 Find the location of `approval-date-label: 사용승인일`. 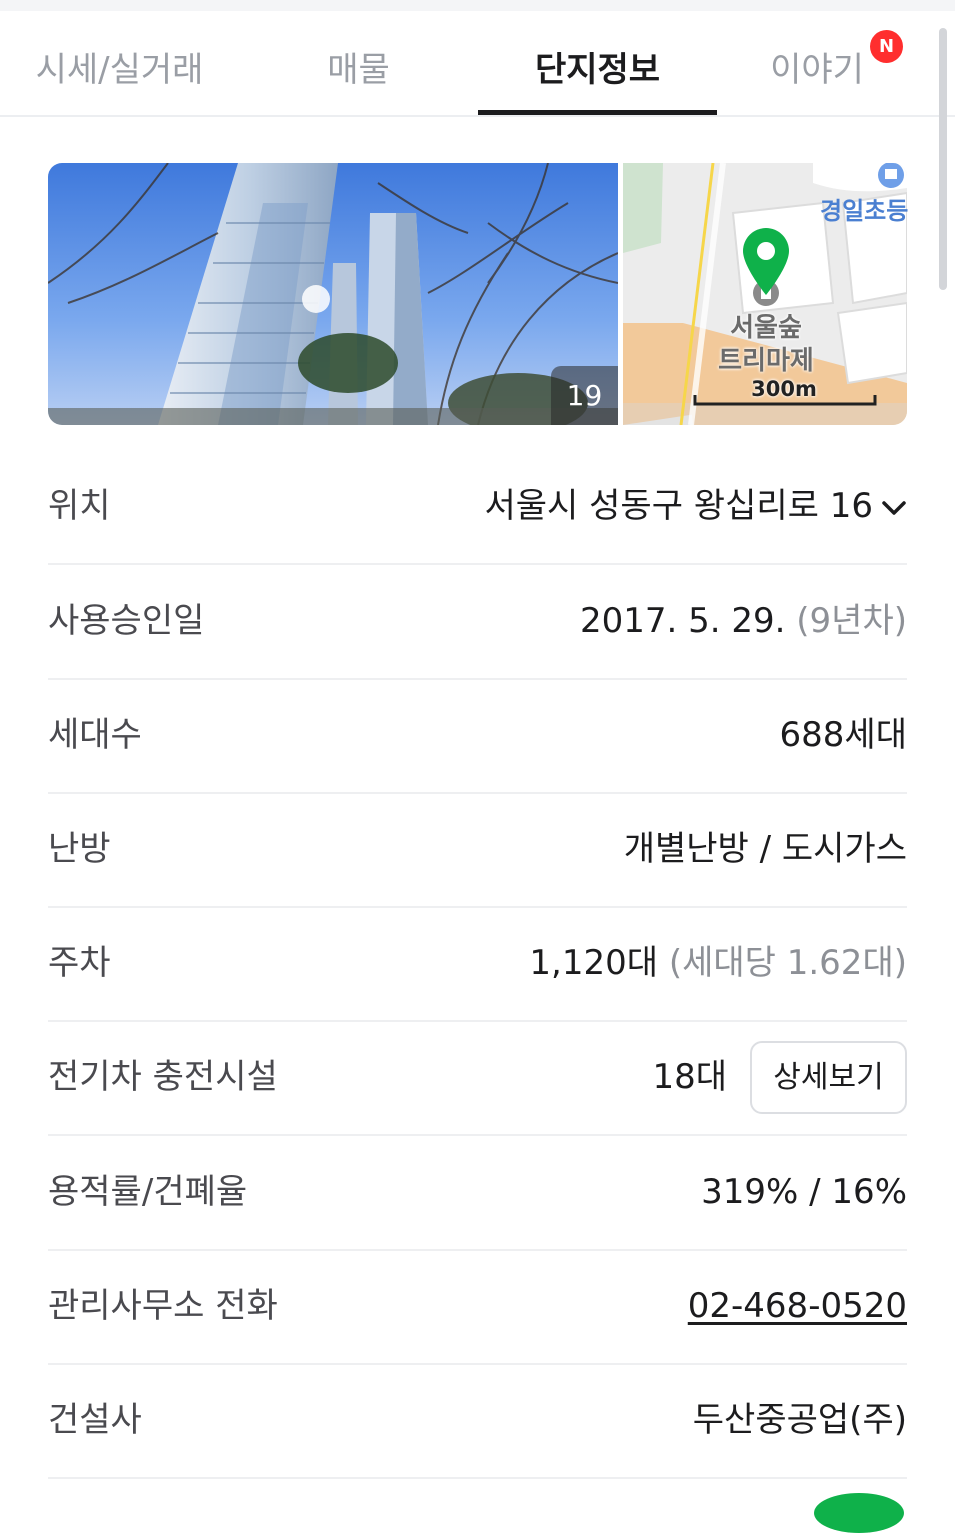

approval-date-label: 사용승인일 is located at coordinates (126, 621).